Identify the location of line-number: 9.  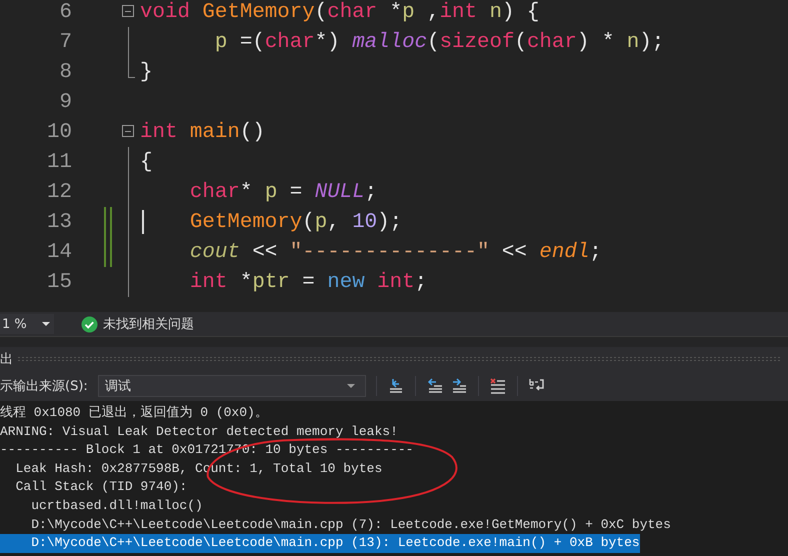
(65, 102).